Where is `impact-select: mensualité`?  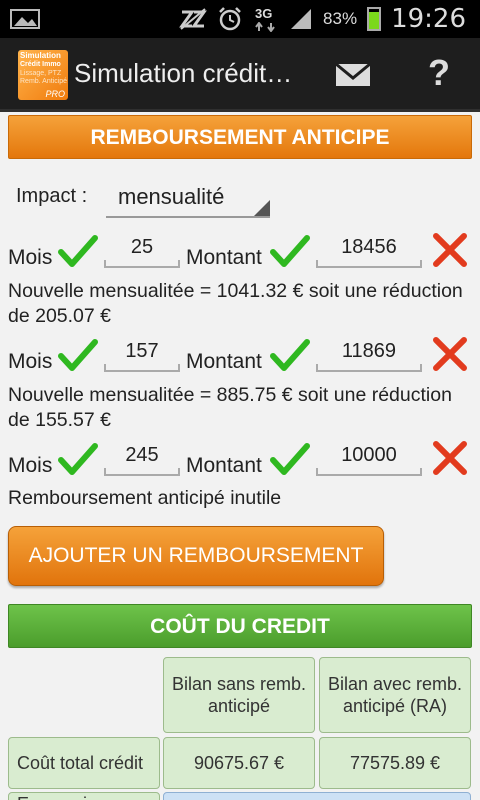
impact-select: mensualité is located at coordinates (188, 199).